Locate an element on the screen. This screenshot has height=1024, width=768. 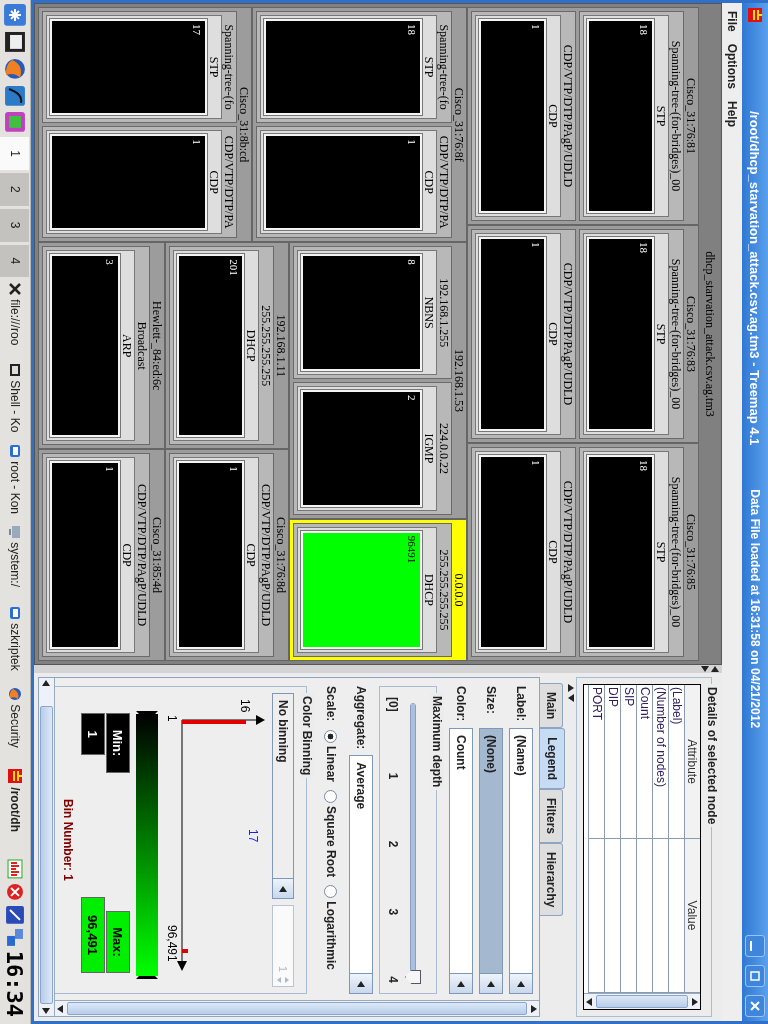
close-button is located at coordinates (755, 1006).